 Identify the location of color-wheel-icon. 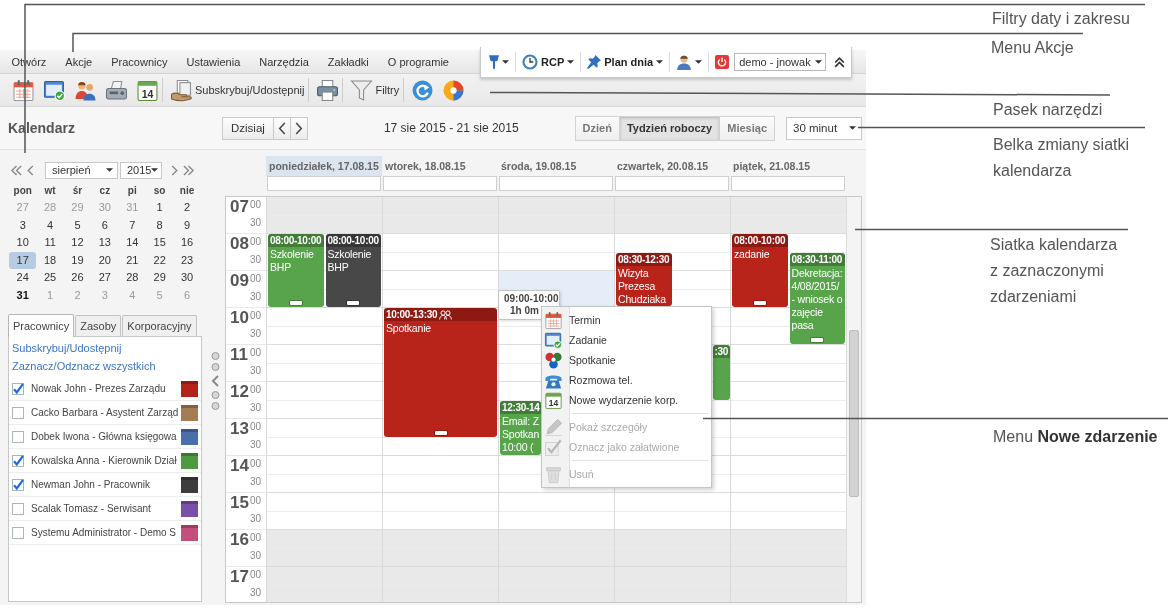
(454, 90).